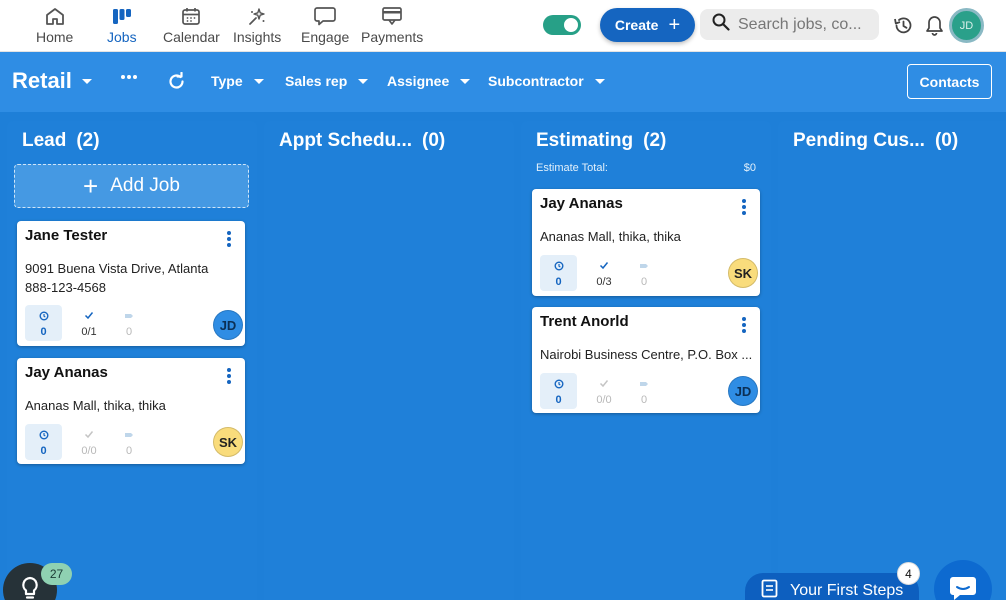  Describe the element at coordinates (903, 25) in the screenshot. I see `history-icon` at that location.